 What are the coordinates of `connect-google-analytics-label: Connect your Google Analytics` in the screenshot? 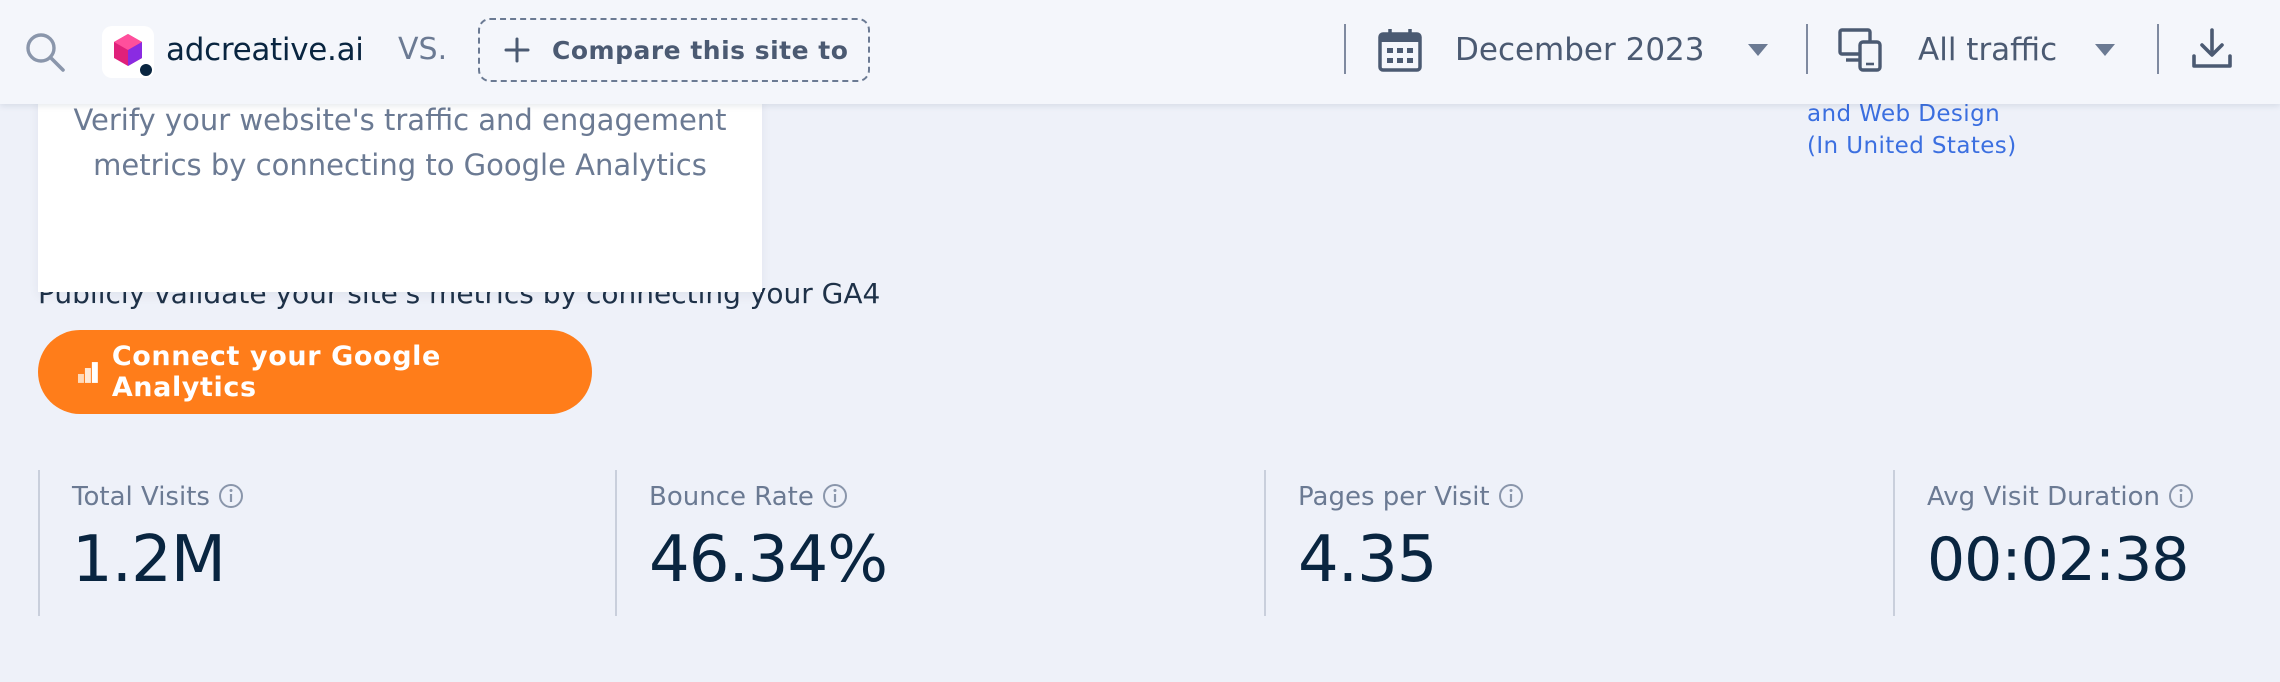 It's located at (276, 372).